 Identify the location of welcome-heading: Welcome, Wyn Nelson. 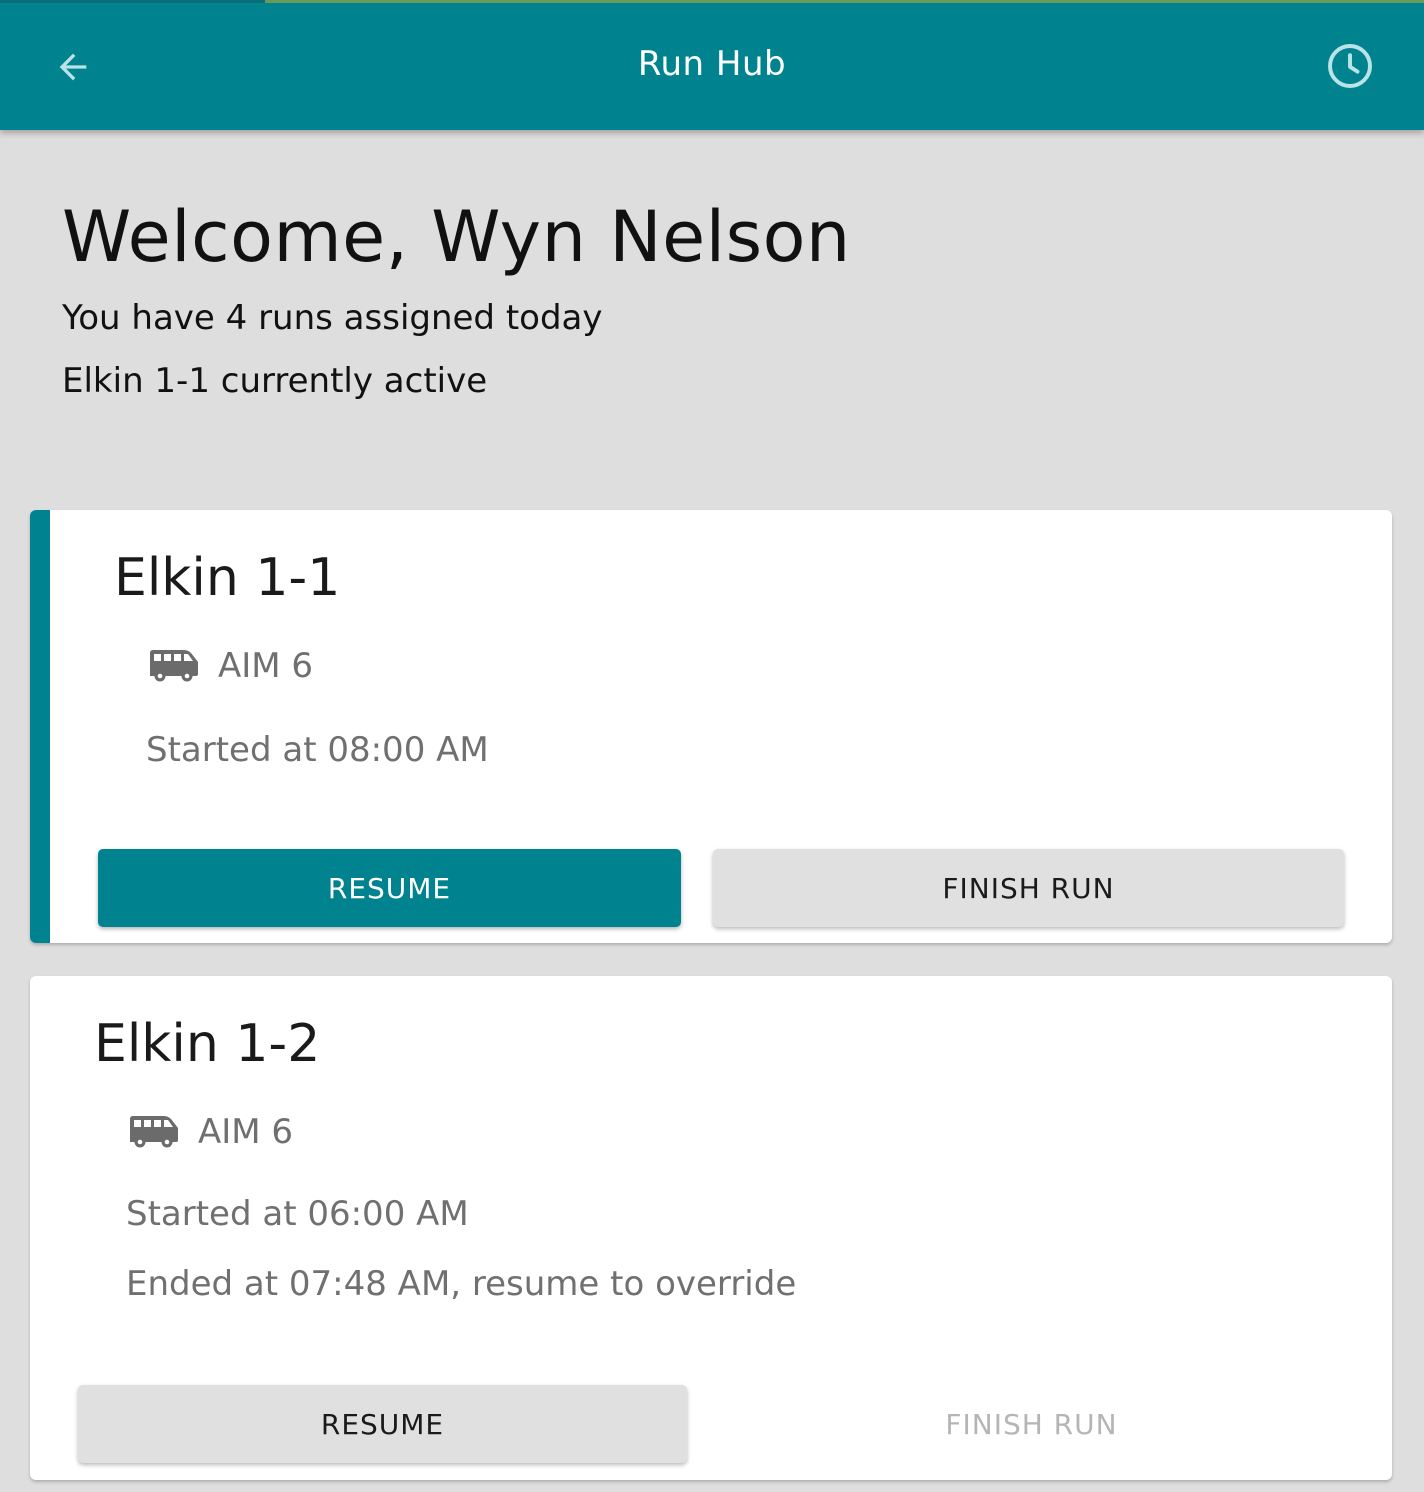
(456, 237).